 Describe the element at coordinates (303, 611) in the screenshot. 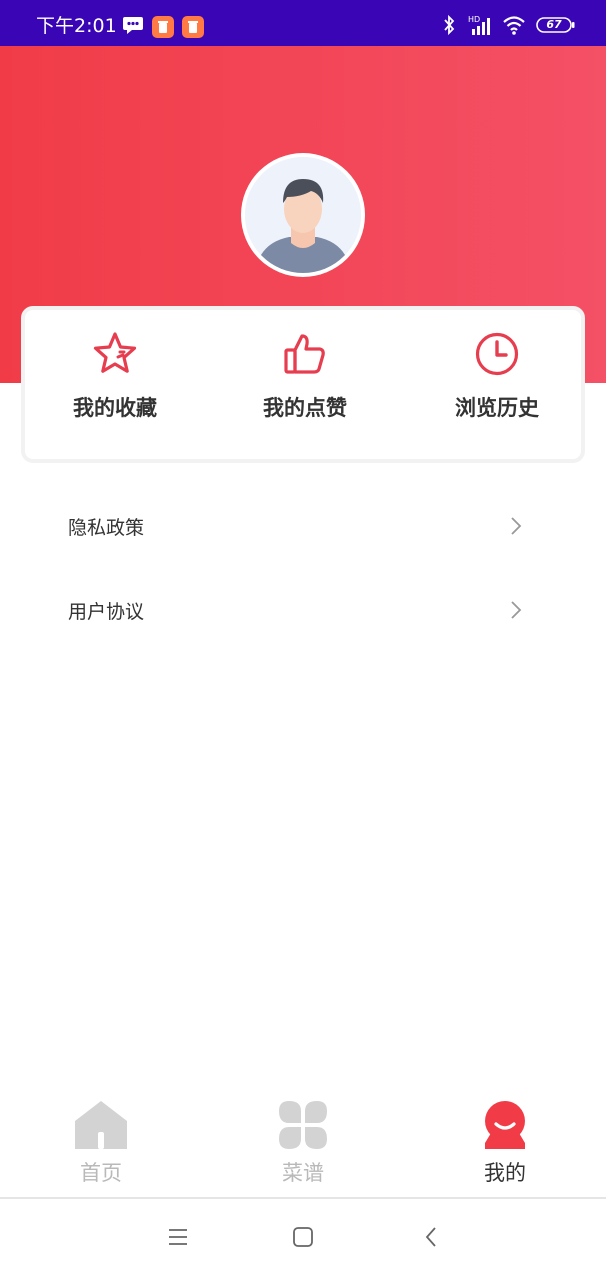

I see `menu-item-user-agreement: 用户协议` at that location.